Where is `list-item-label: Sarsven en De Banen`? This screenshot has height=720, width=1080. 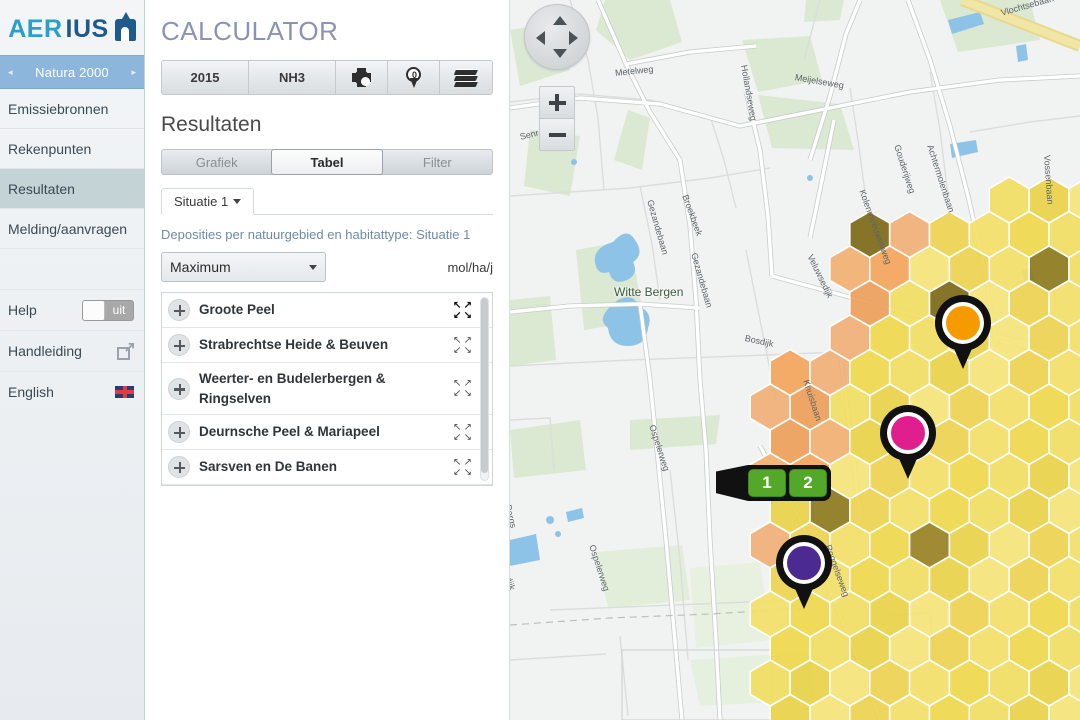
list-item-label: Sarsven en De Banen is located at coordinates (268, 467).